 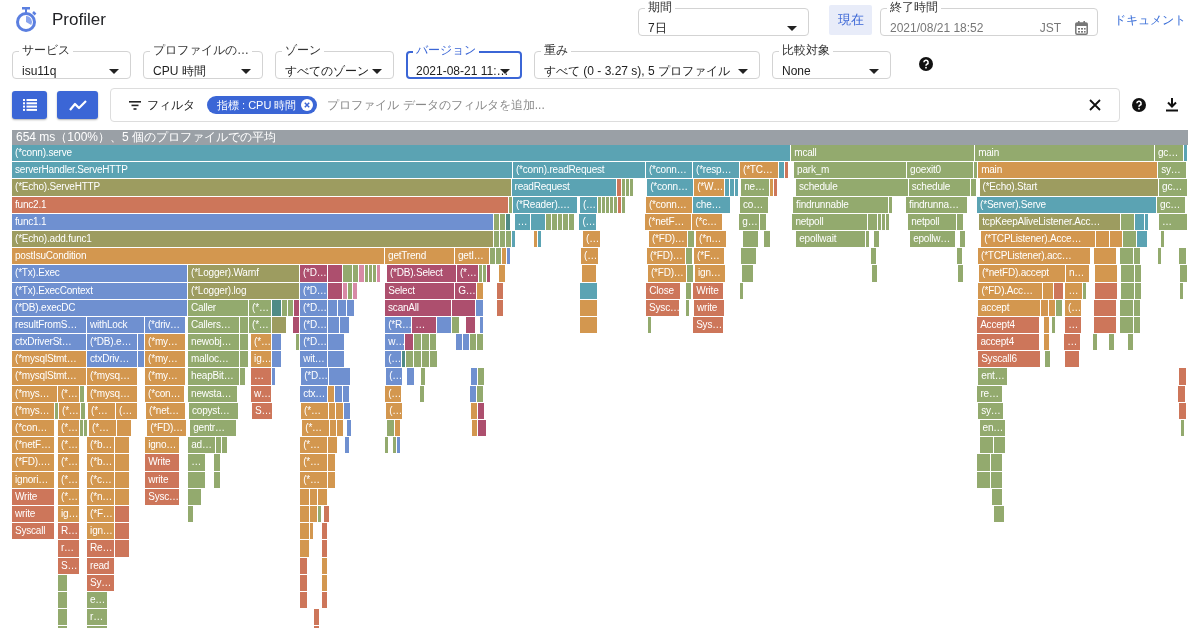 I want to click on dropdown-field: プロファイルの… CPU 時間, so click(x=203, y=61).